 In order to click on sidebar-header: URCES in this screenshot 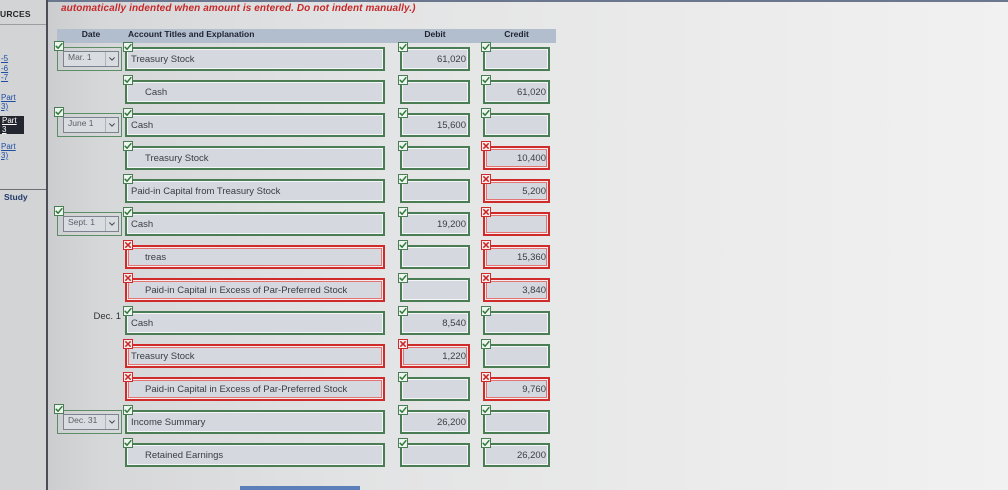, I will do `click(15, 14)`.